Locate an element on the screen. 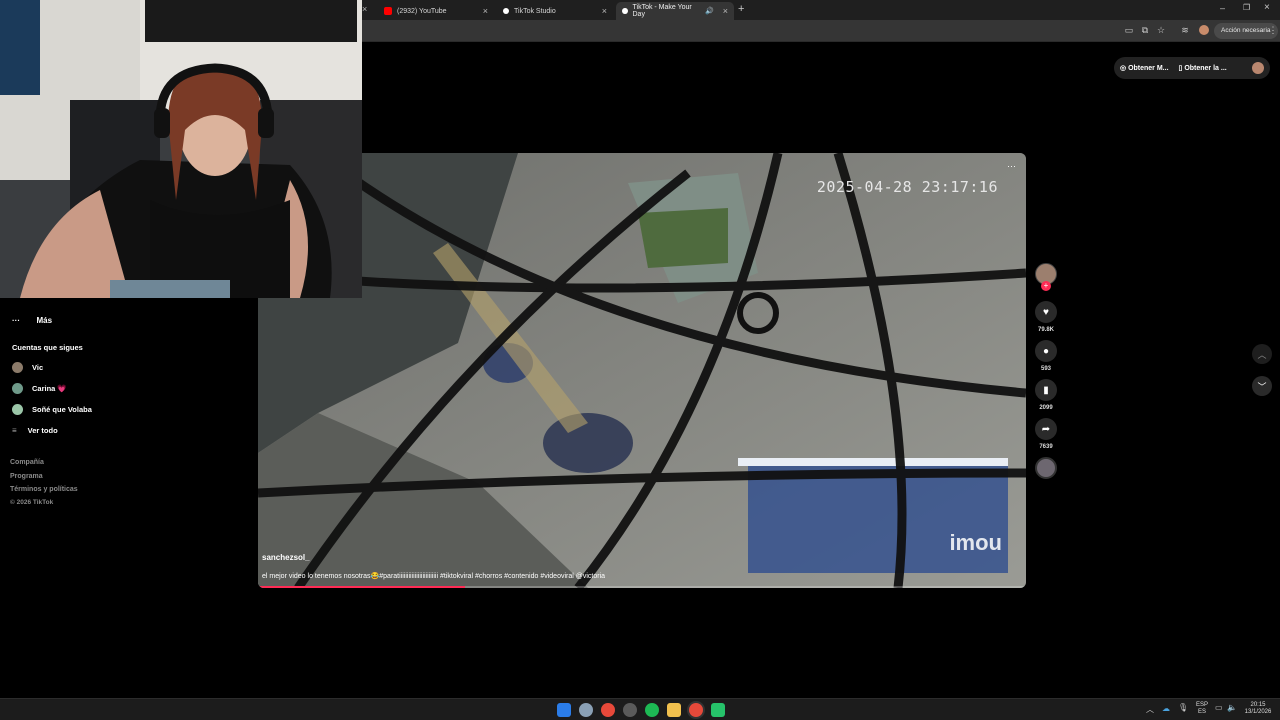 Image resolution: width=1280 pixels, height=720 pixels. app-icon is located at coordinates (718, 710).